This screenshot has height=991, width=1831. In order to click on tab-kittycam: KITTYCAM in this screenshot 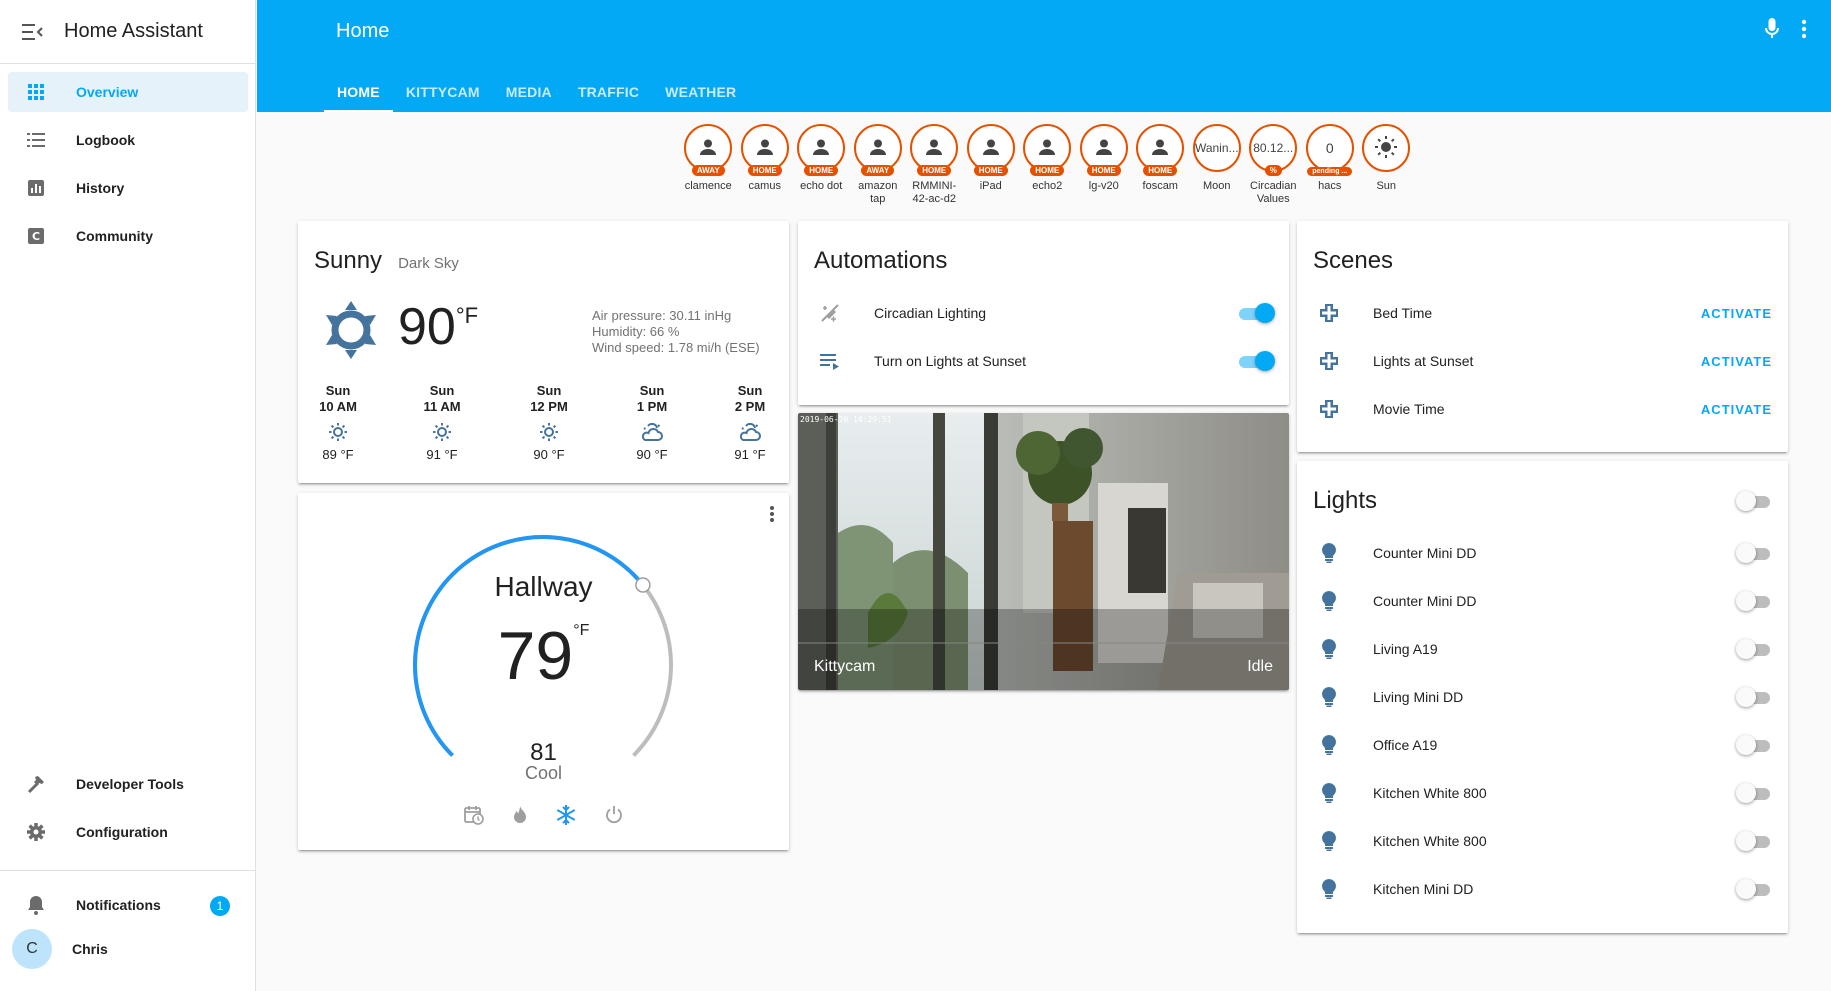, I will do `click(443, 92)`.